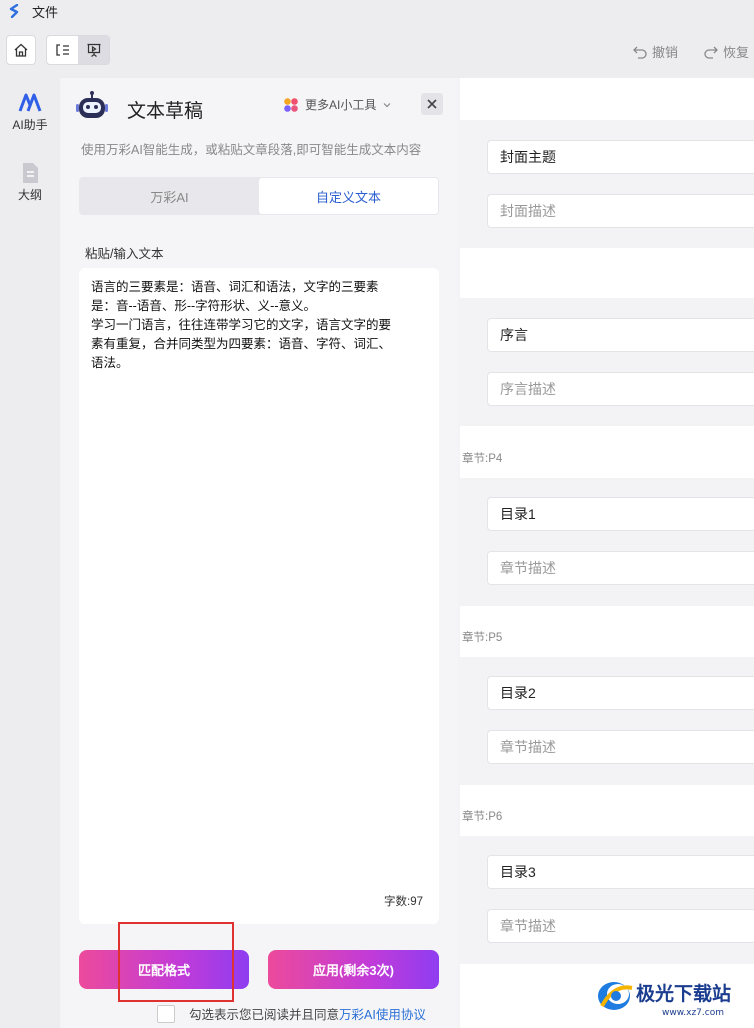 The image size is (754, 1028). I want to click on tab-custom-text: 自定义文本, so click(348, 196).